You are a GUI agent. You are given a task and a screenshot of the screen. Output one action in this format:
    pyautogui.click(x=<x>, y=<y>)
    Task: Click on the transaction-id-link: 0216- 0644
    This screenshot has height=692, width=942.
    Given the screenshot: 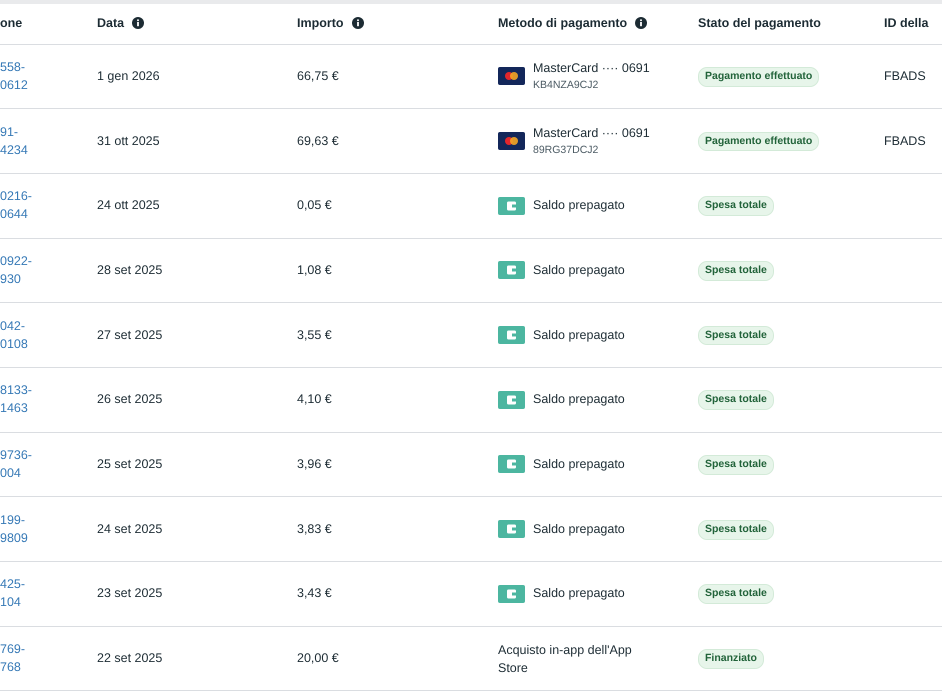 What is the action you would take?
    pyautogui.click(x=16, y=205)
    